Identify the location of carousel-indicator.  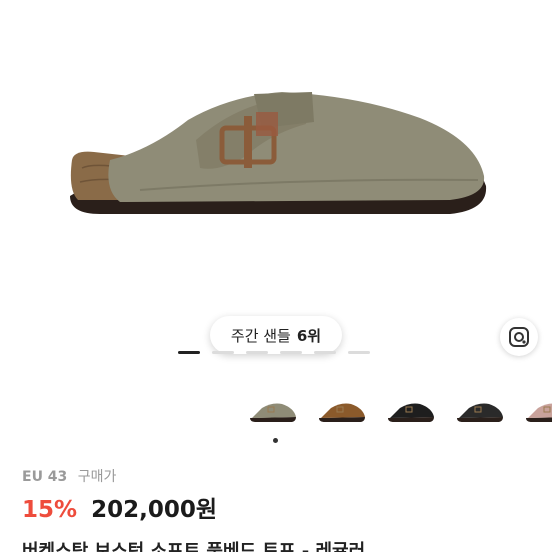
(276, 352).